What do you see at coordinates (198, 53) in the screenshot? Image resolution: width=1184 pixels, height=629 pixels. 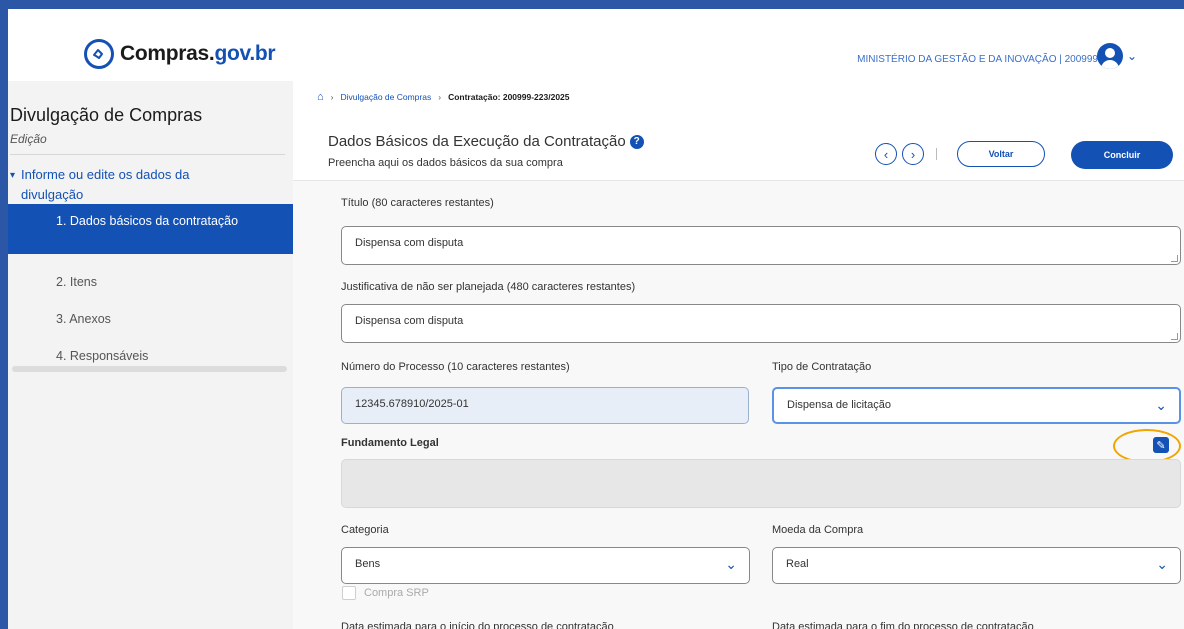 I see `logo-text: Compras.gov.br` at bounding box center [198, 53].